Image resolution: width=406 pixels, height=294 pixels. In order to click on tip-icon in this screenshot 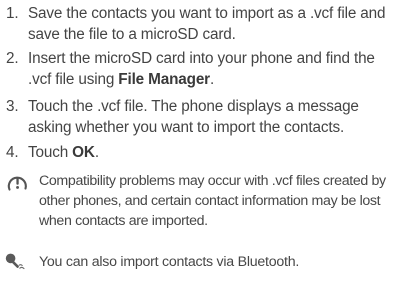, I will do `click(22, 264)`.